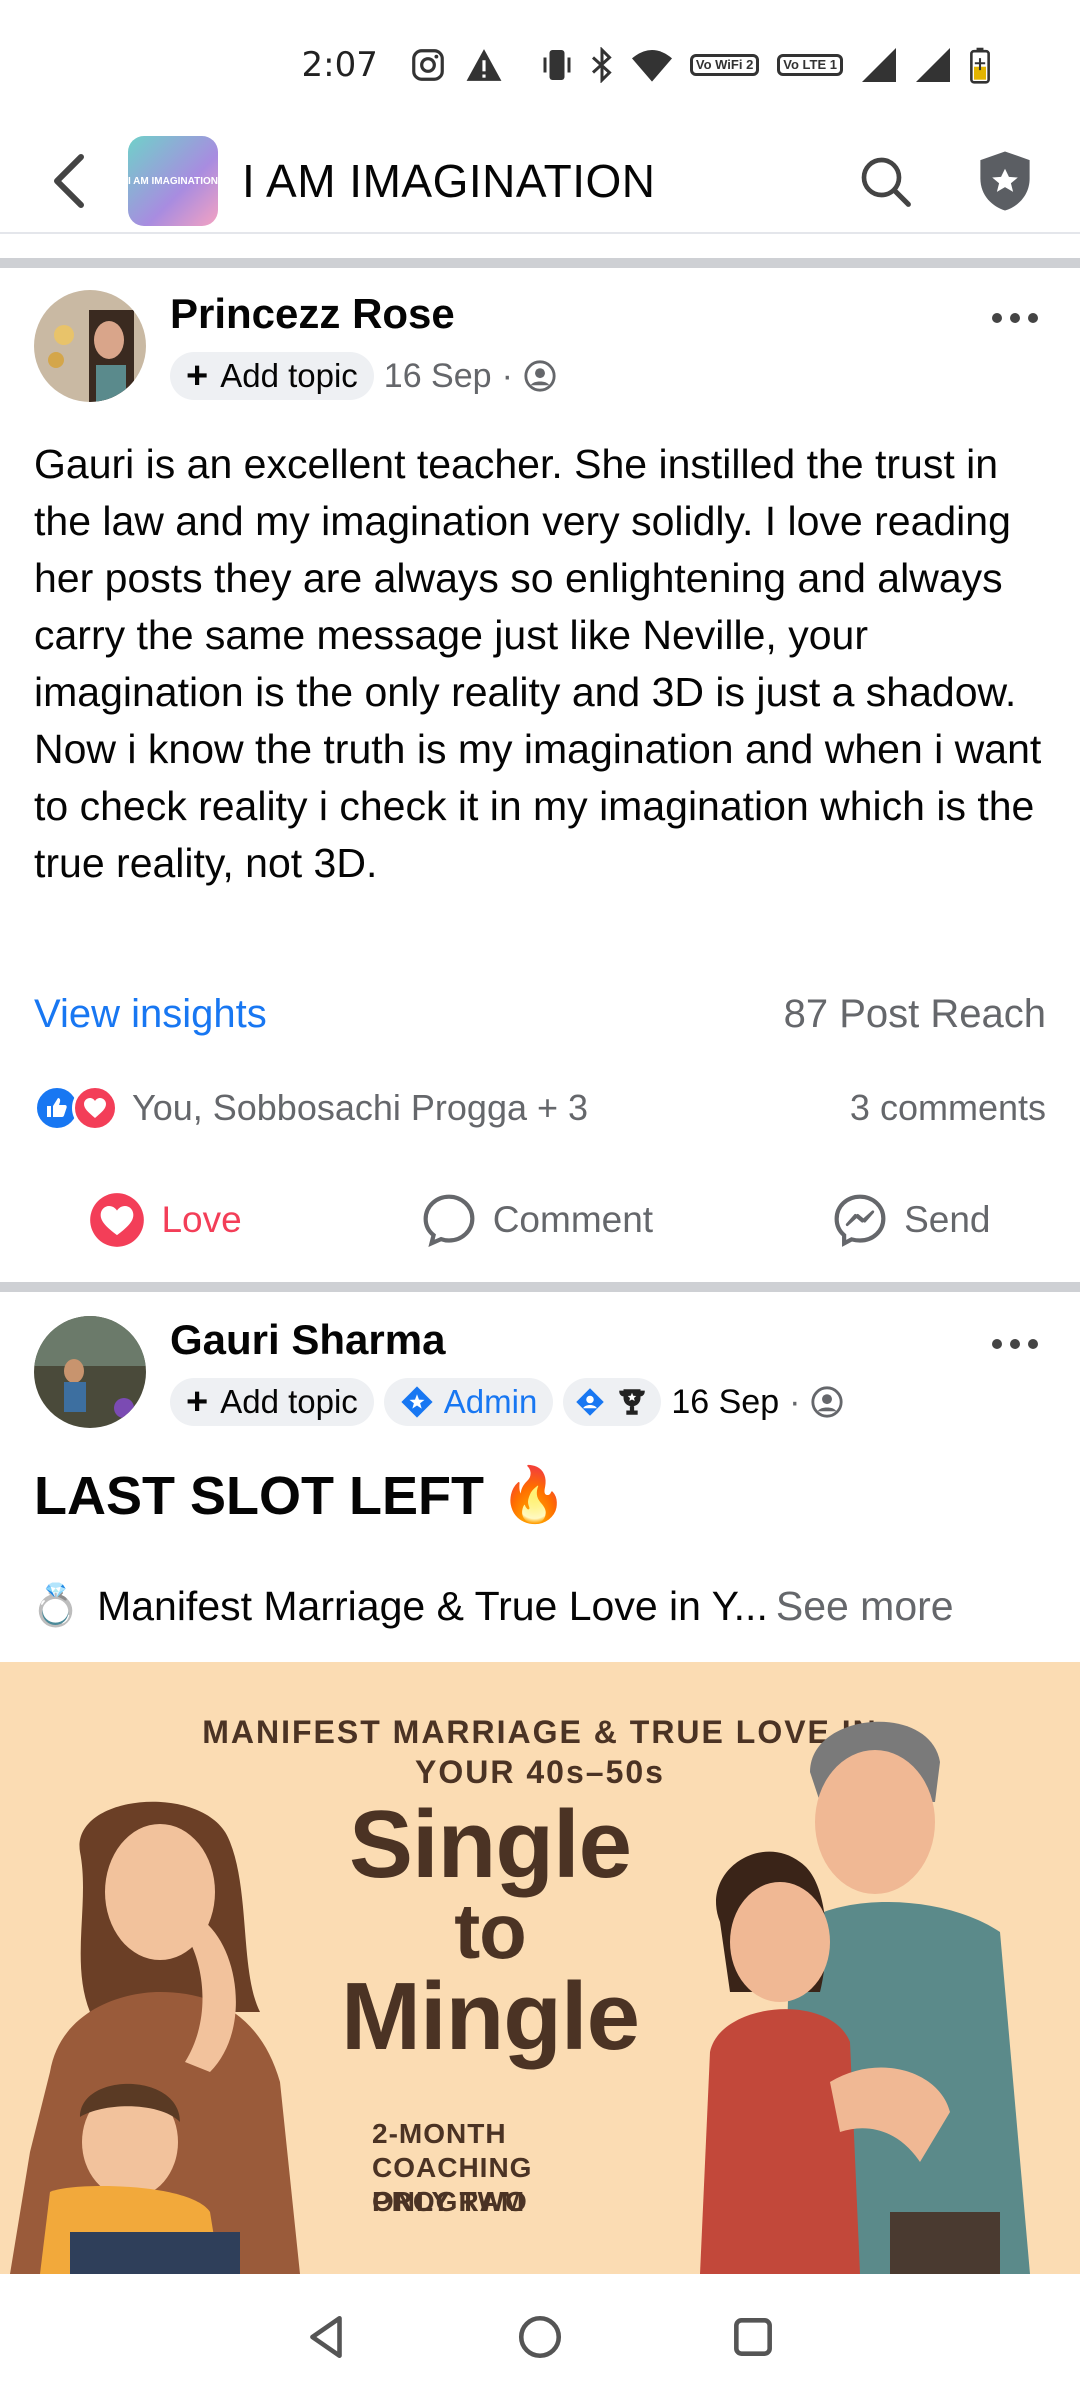  I want to click on comment-button: Comment, so click(537, 1220).